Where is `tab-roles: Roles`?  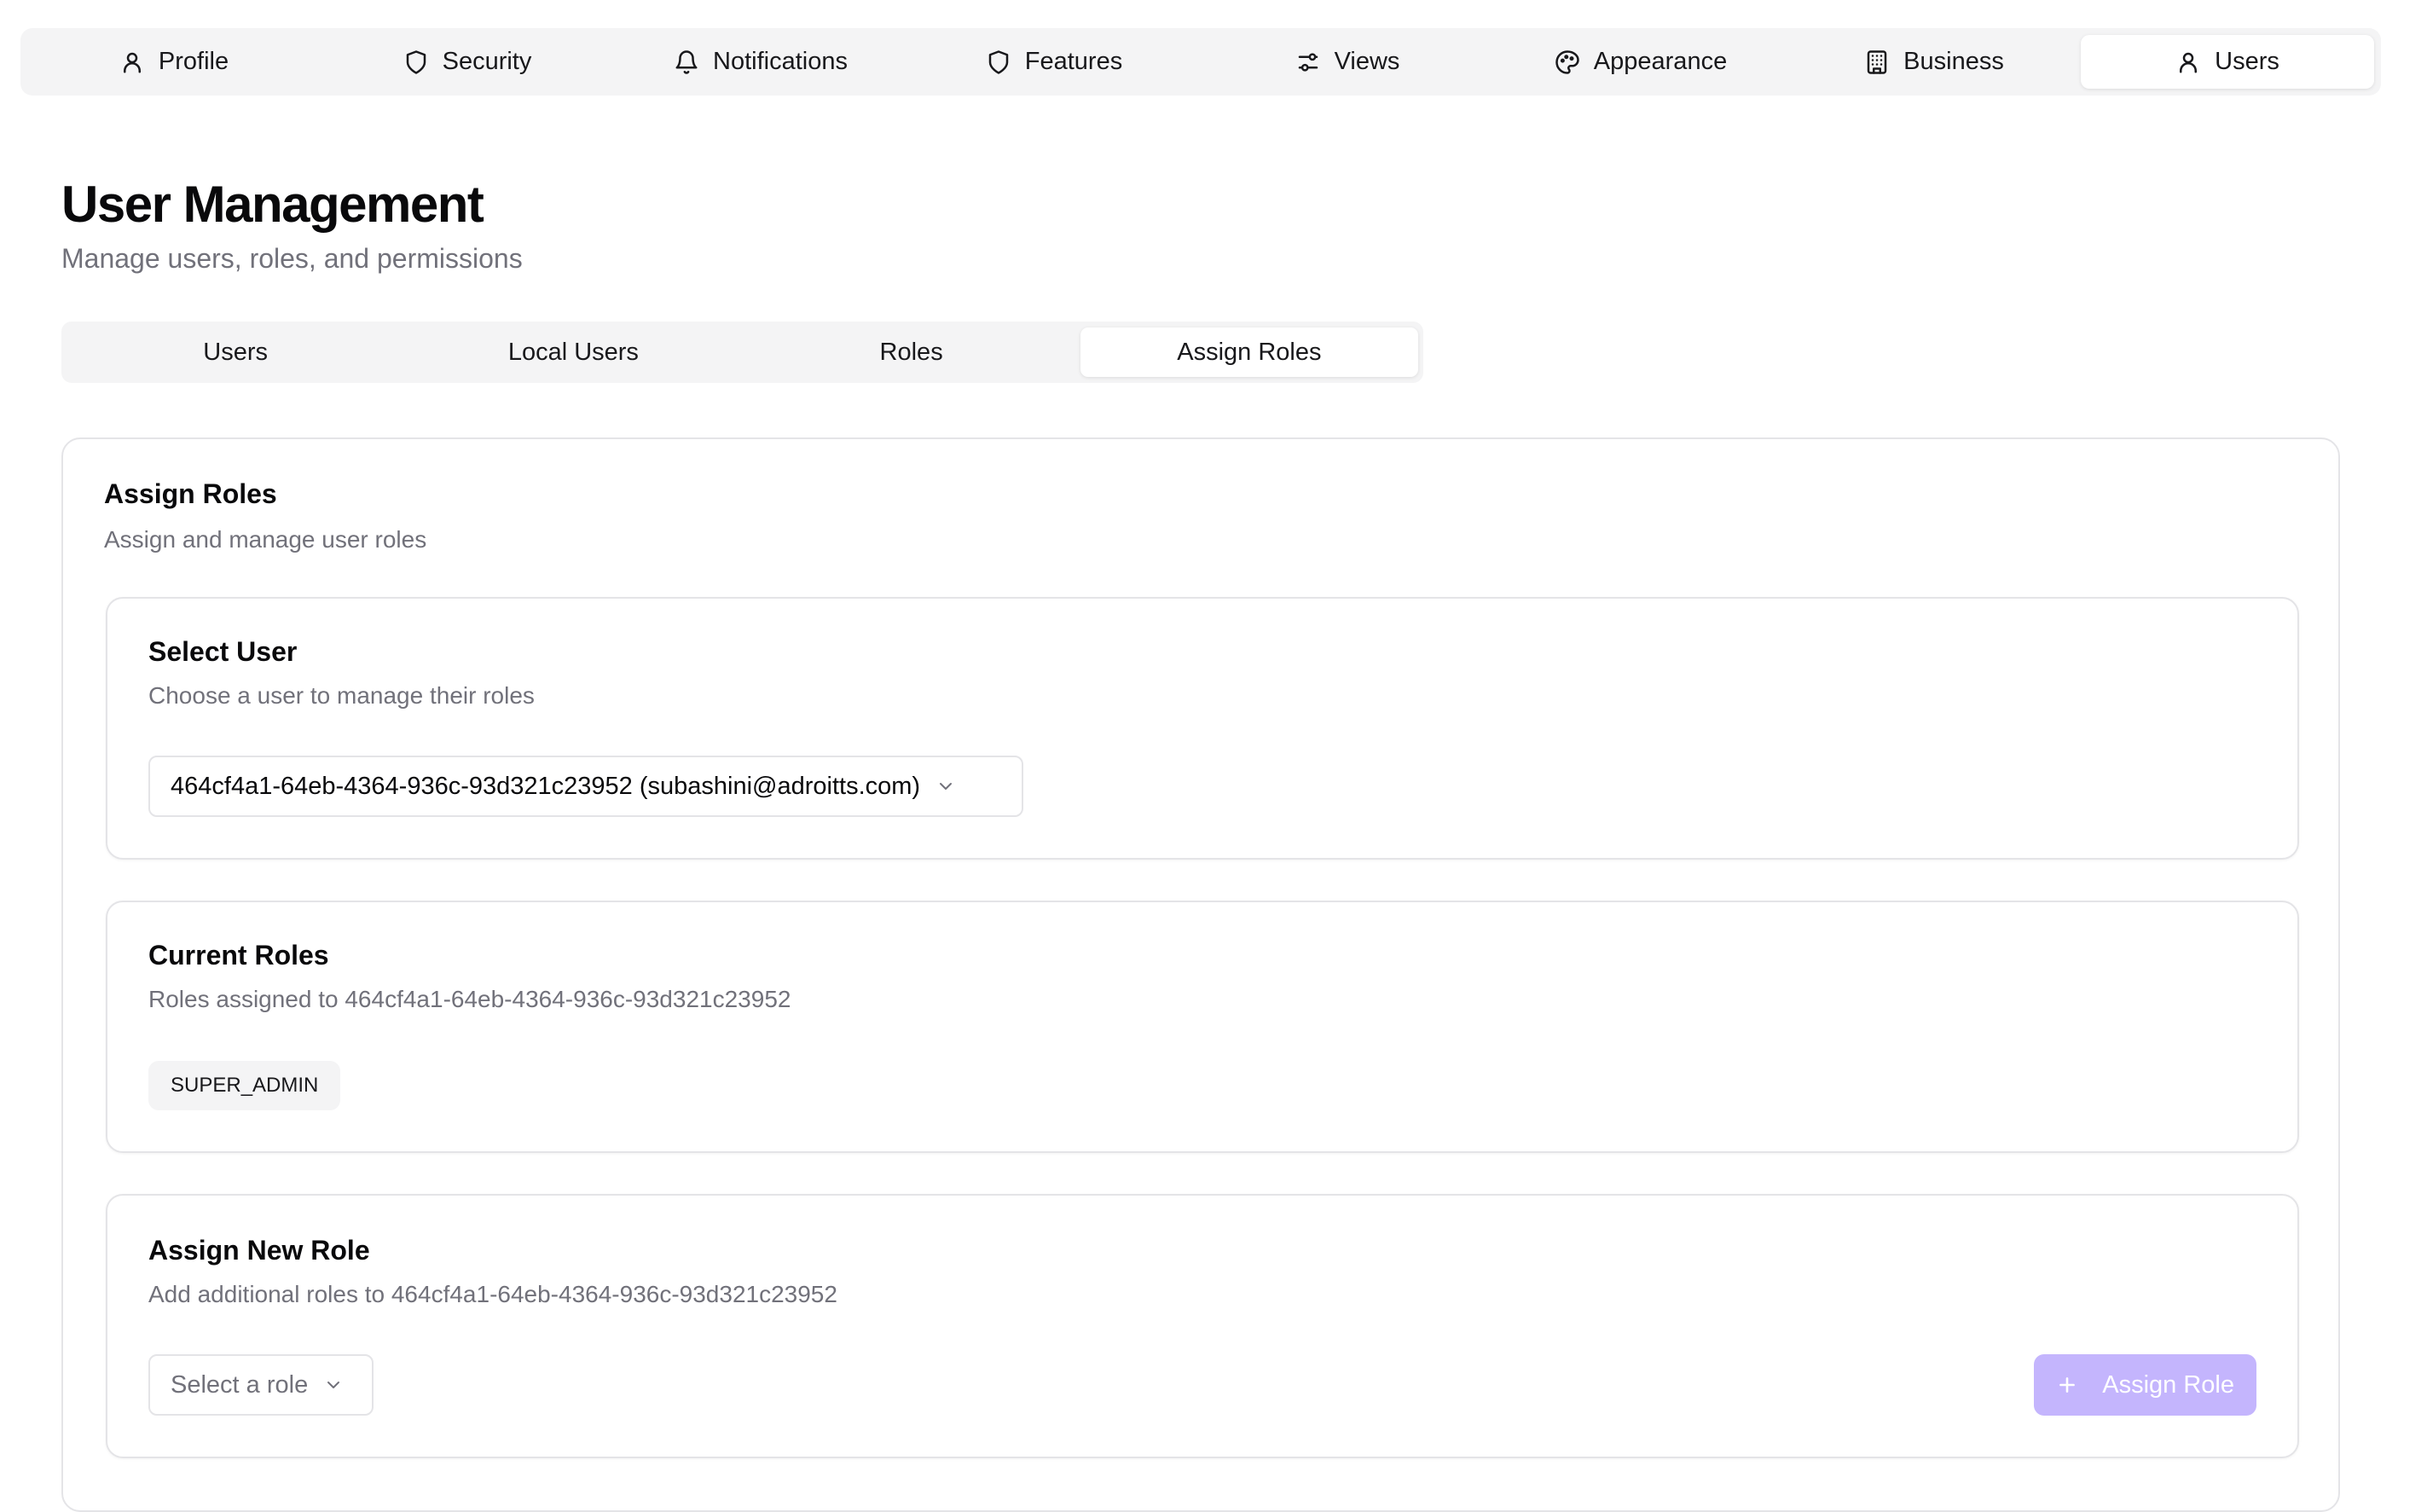 tab-roles: Roles is located at coordinates (911, 352).